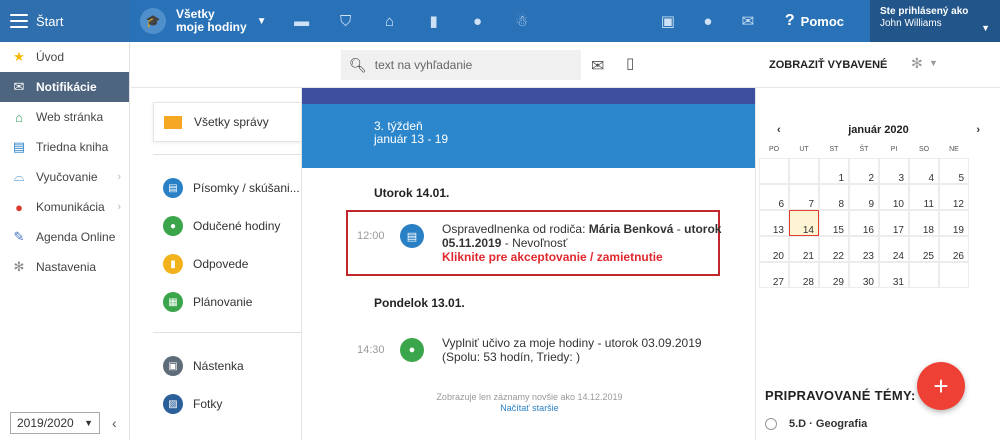 Image resolution: width=1000 pixels, height=440 pixels. Describe the element at coordinates (864, 223) in the screenshot. I see `calendar-day: 16` at that location.